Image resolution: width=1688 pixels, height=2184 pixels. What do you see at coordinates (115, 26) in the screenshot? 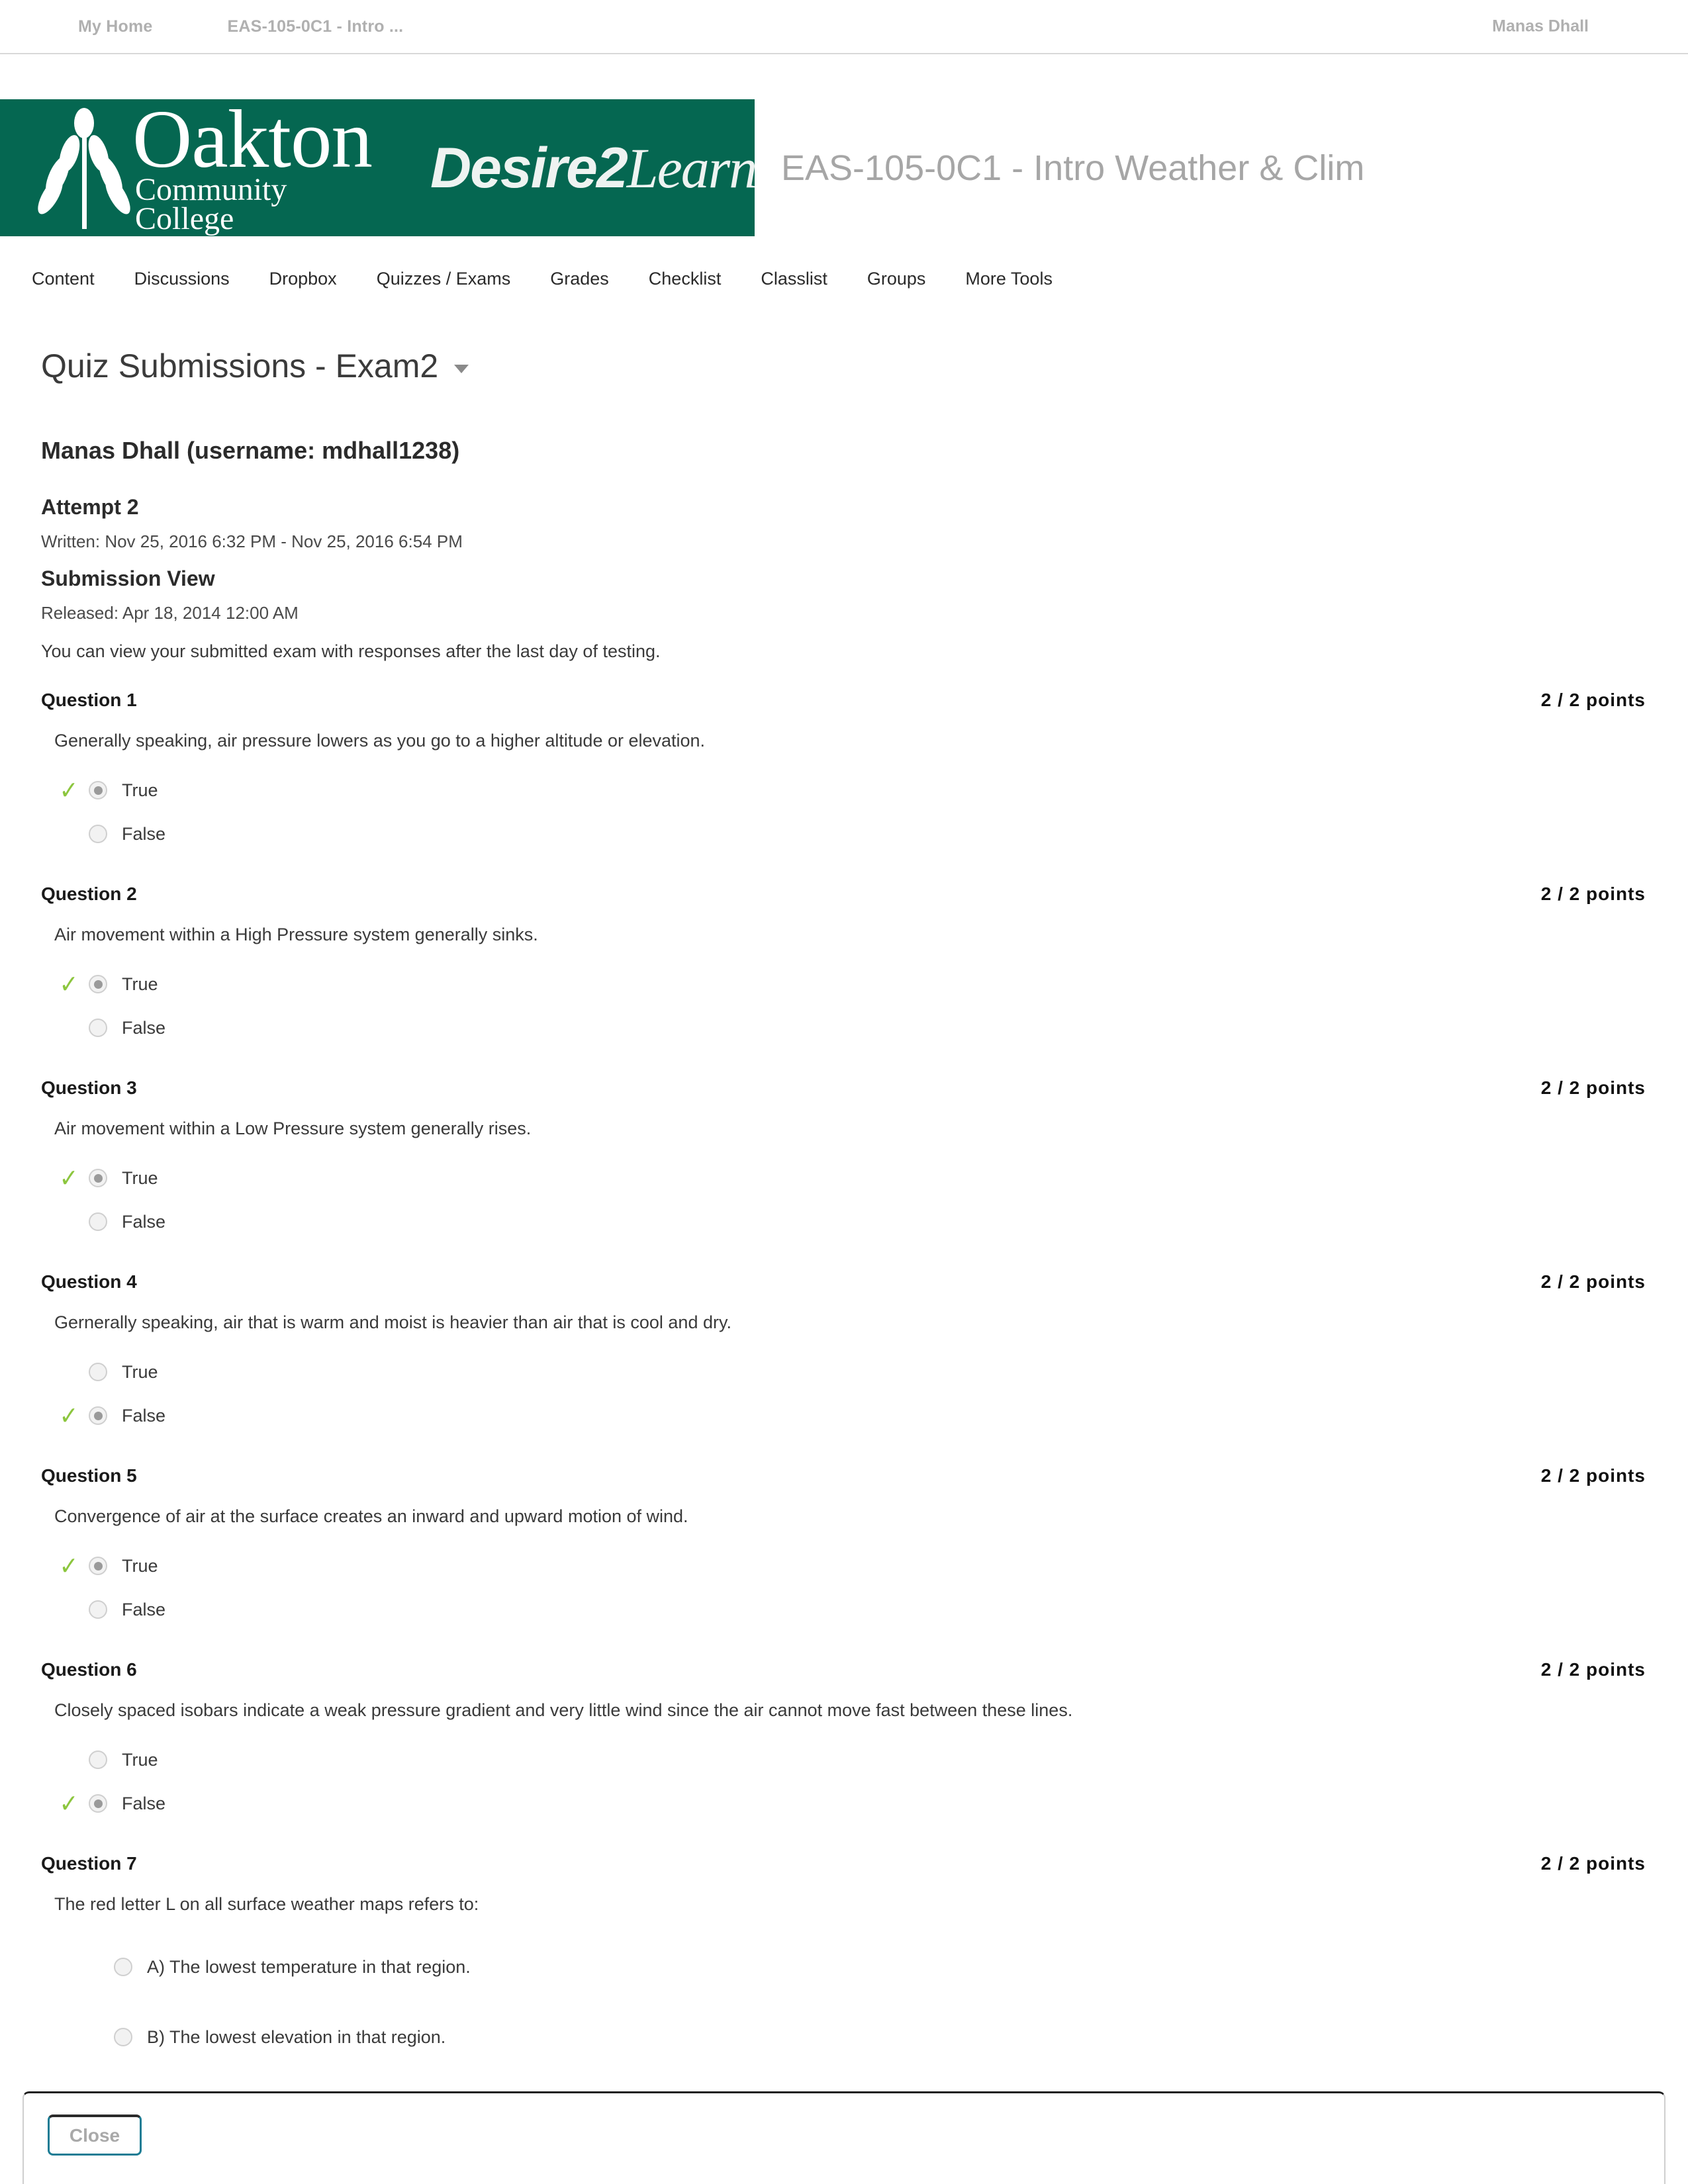
I see `minibar-my-home-link: My Home` at bounding box center [115, 26].